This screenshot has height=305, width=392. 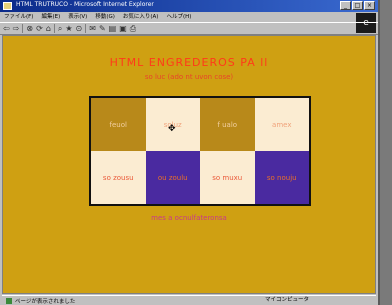 I want to click on menu-favorites: お気に入り(A), so click(x=141, y=17).